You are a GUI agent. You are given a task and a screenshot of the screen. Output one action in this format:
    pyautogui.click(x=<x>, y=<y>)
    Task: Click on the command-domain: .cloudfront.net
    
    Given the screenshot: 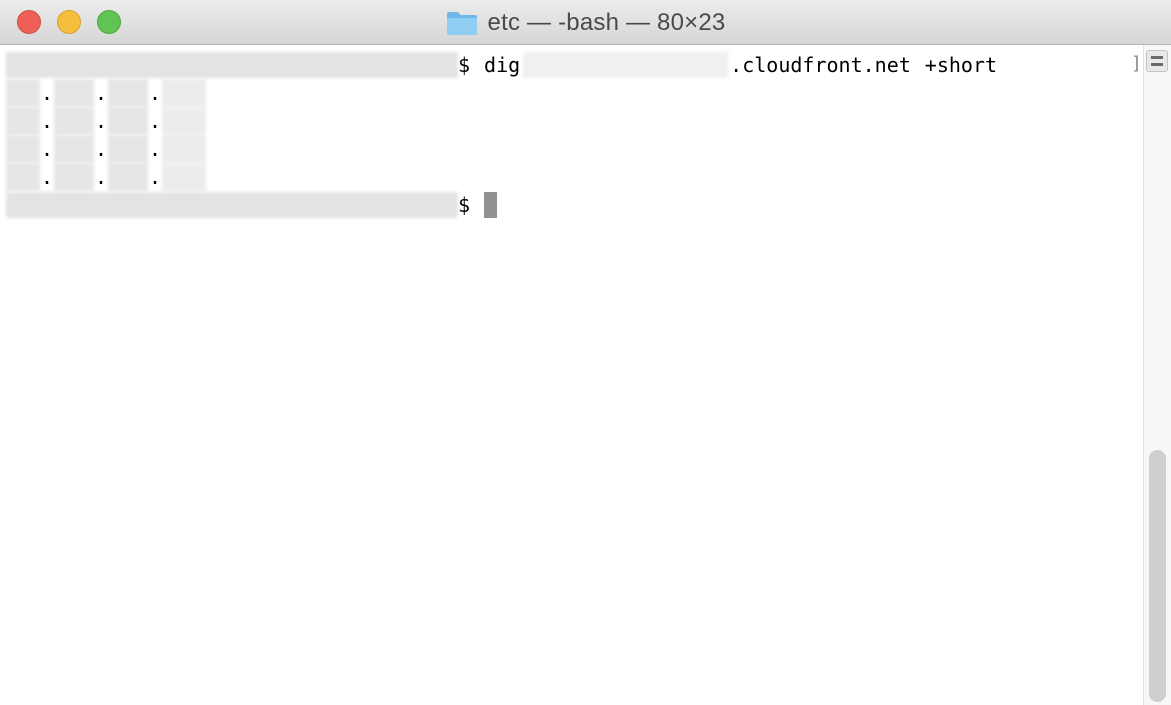 What is the action you would take?
    pyautogui.click(x=820, y=65)
    